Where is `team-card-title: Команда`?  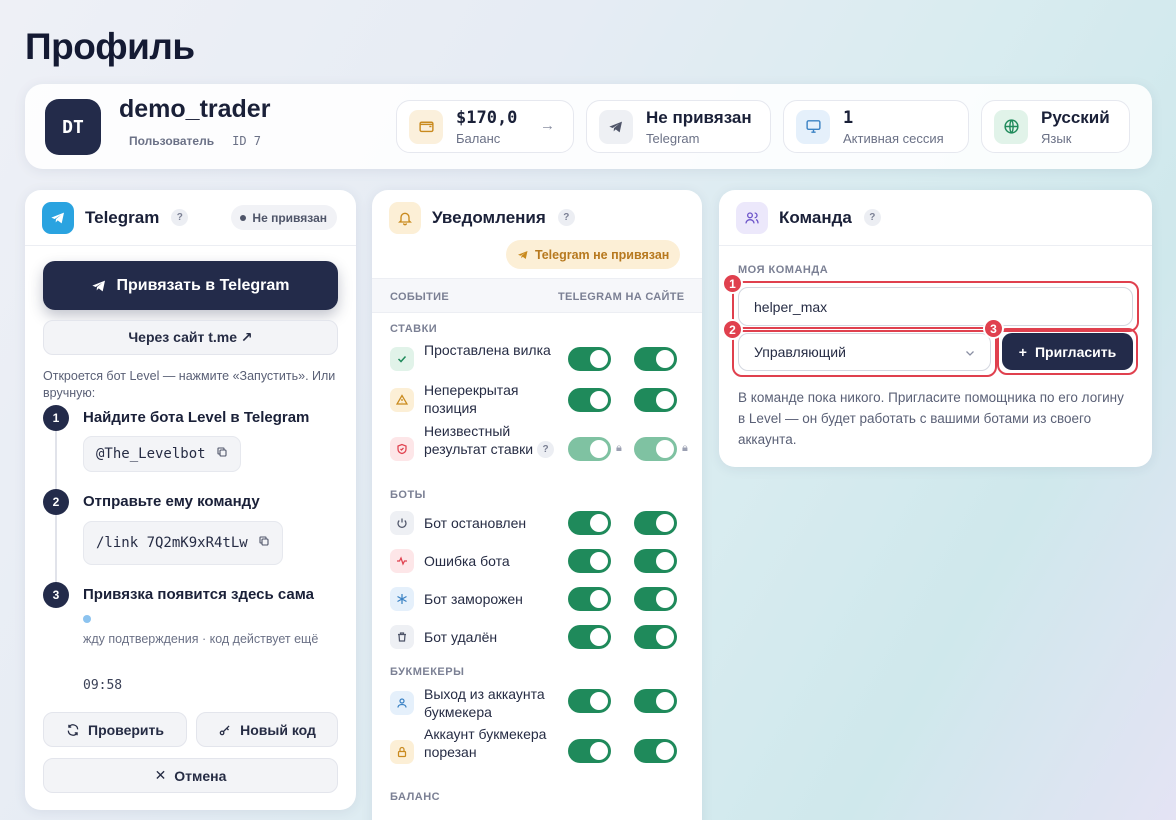
team-card-title: Команда is located at coordinates (815, 217).